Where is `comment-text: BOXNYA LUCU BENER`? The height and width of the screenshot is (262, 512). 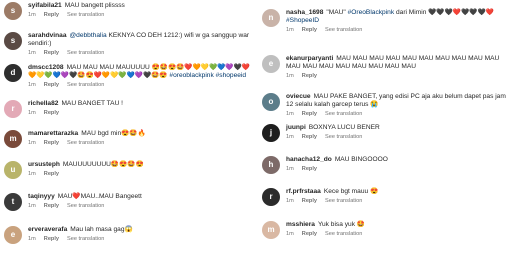
comment-text: BOXNYA LUCU BENER is located at coordinates (344, 127).